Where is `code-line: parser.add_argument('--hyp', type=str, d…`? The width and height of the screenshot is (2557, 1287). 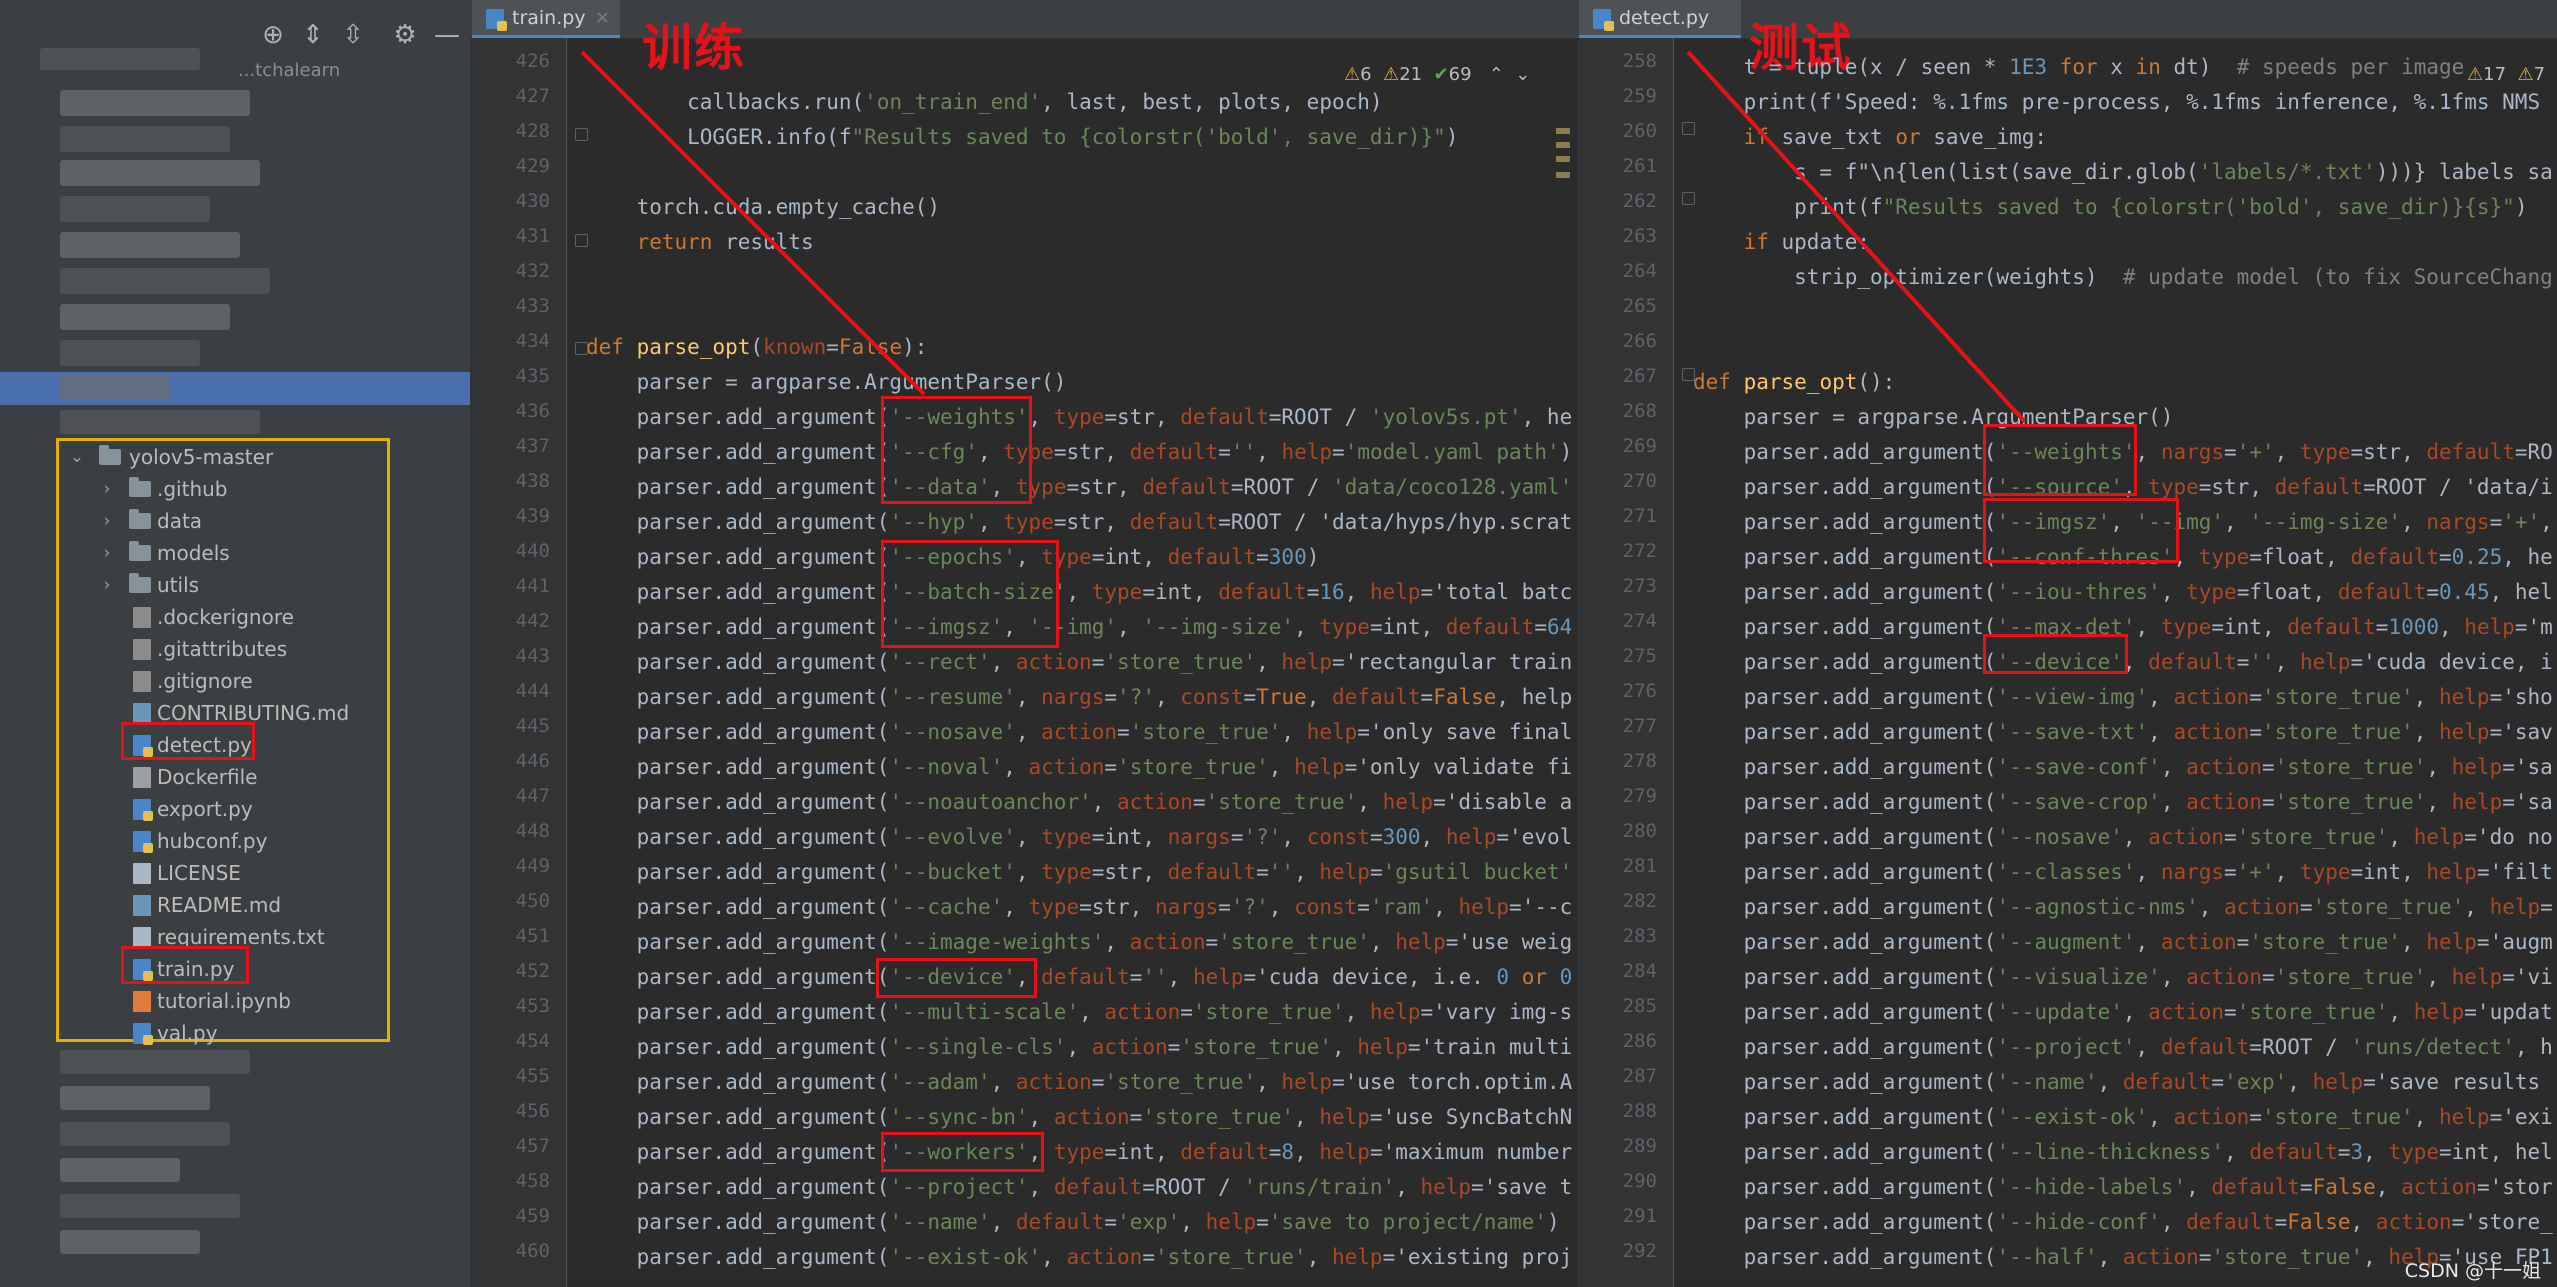
code-line: parser.add_argument('--hyp', type=str, d… is located at coordinates (1079, 522).